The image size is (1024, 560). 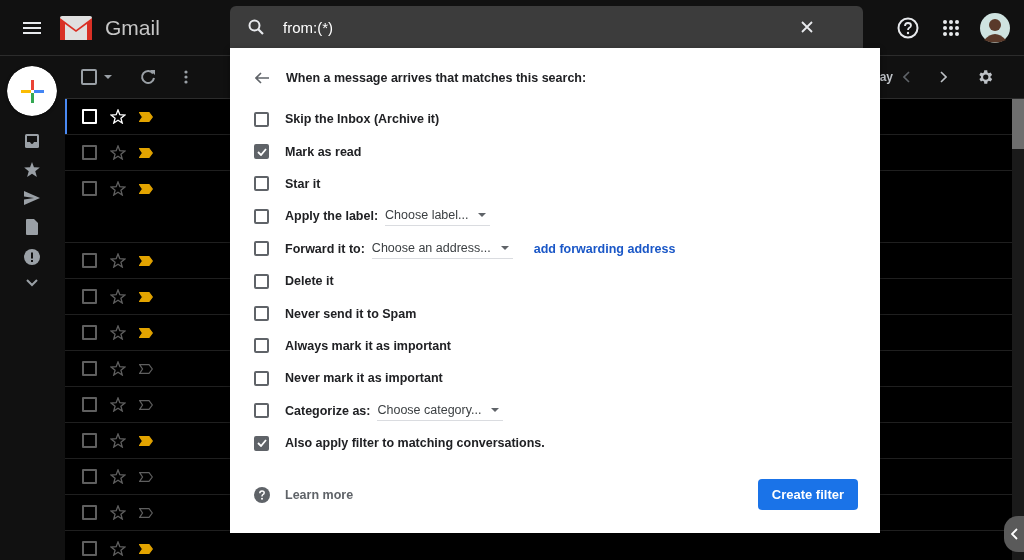 I want to click on scrollbar, so click(x=1018, y=329).